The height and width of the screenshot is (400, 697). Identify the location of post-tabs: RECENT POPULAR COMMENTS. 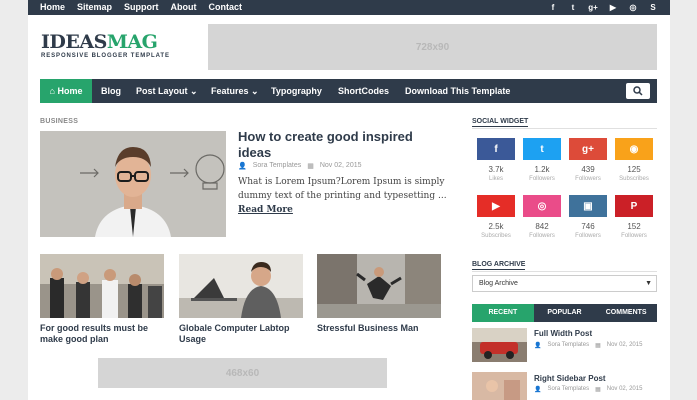
(565, 313).